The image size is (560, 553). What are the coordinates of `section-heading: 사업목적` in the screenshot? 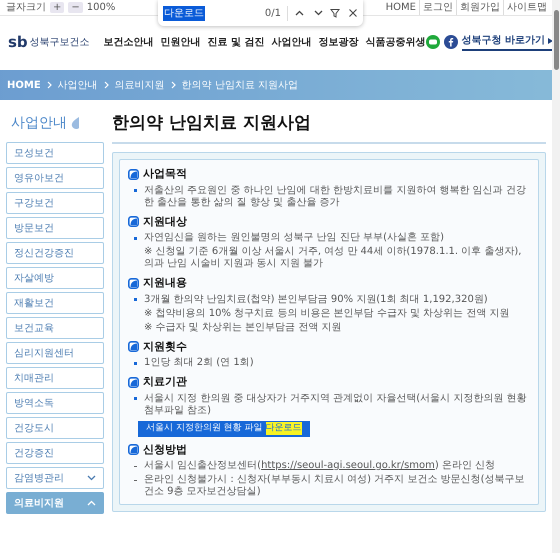 It's located at (165, 174).